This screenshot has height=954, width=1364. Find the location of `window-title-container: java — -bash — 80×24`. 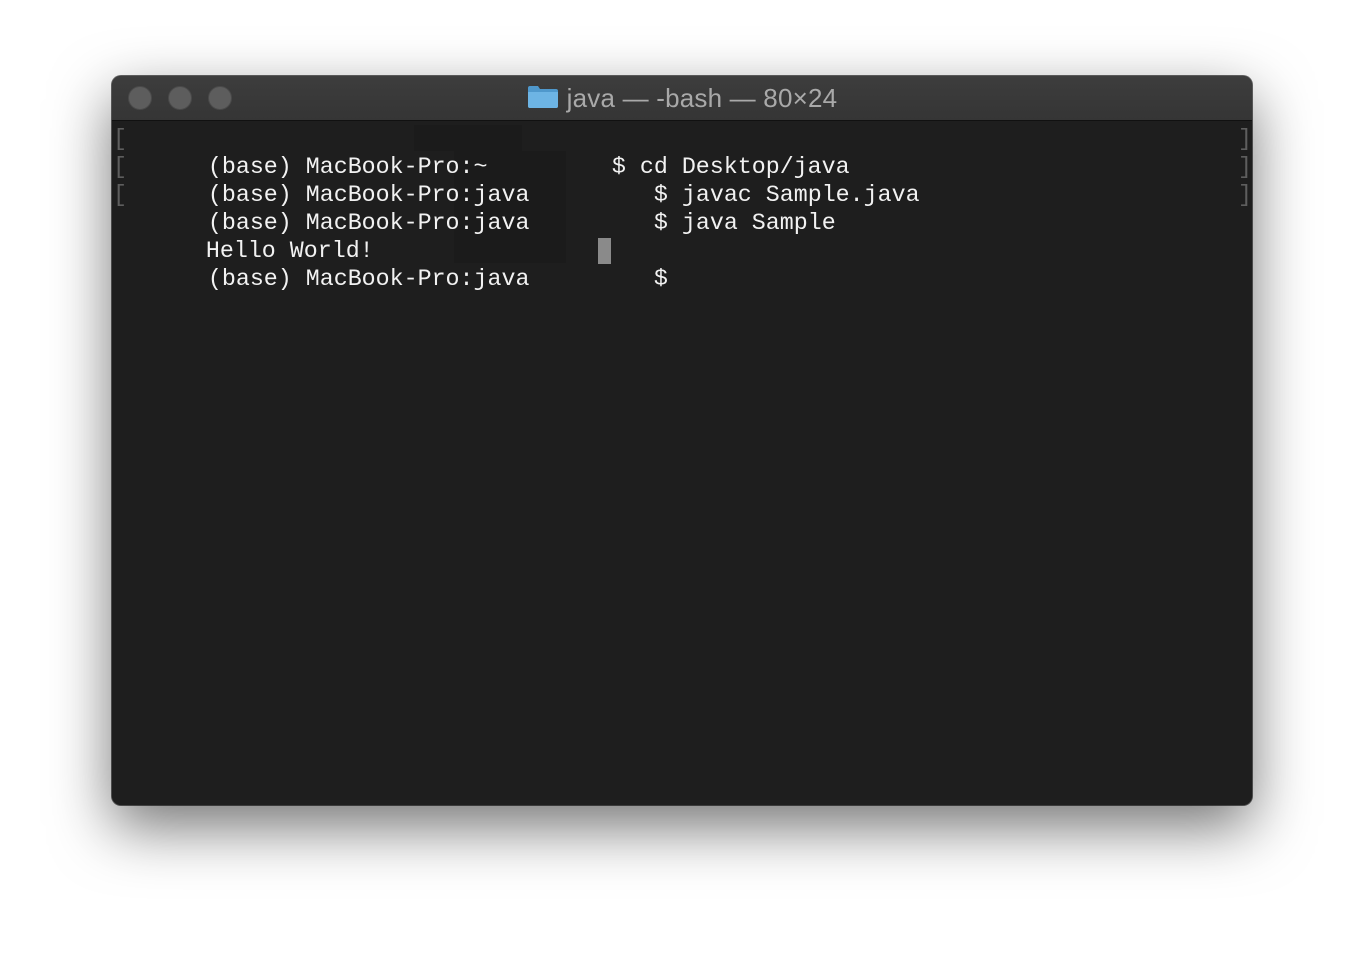

window-title-container: java — -bash — 80×24 is located at coordinates (682, 98).